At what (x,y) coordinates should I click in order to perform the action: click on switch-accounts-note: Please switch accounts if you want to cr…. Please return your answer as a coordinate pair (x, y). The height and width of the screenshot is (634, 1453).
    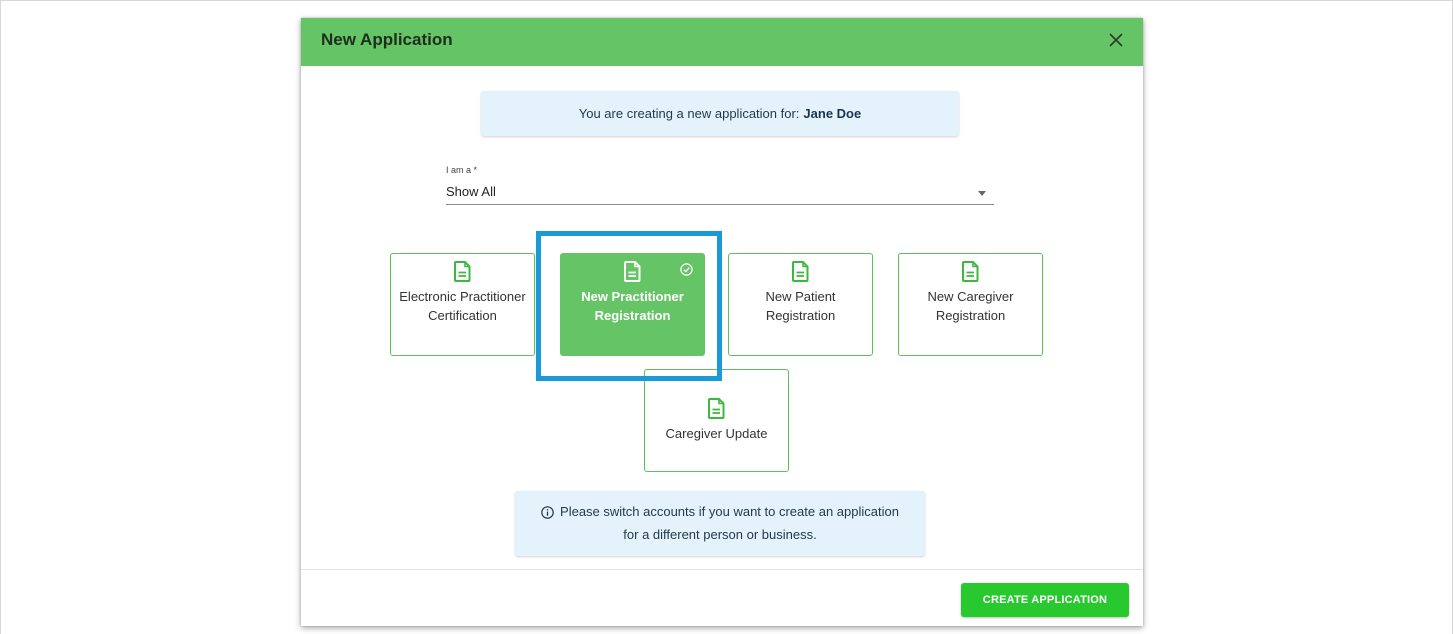
    Looking at the image, I should click on (720, 523).